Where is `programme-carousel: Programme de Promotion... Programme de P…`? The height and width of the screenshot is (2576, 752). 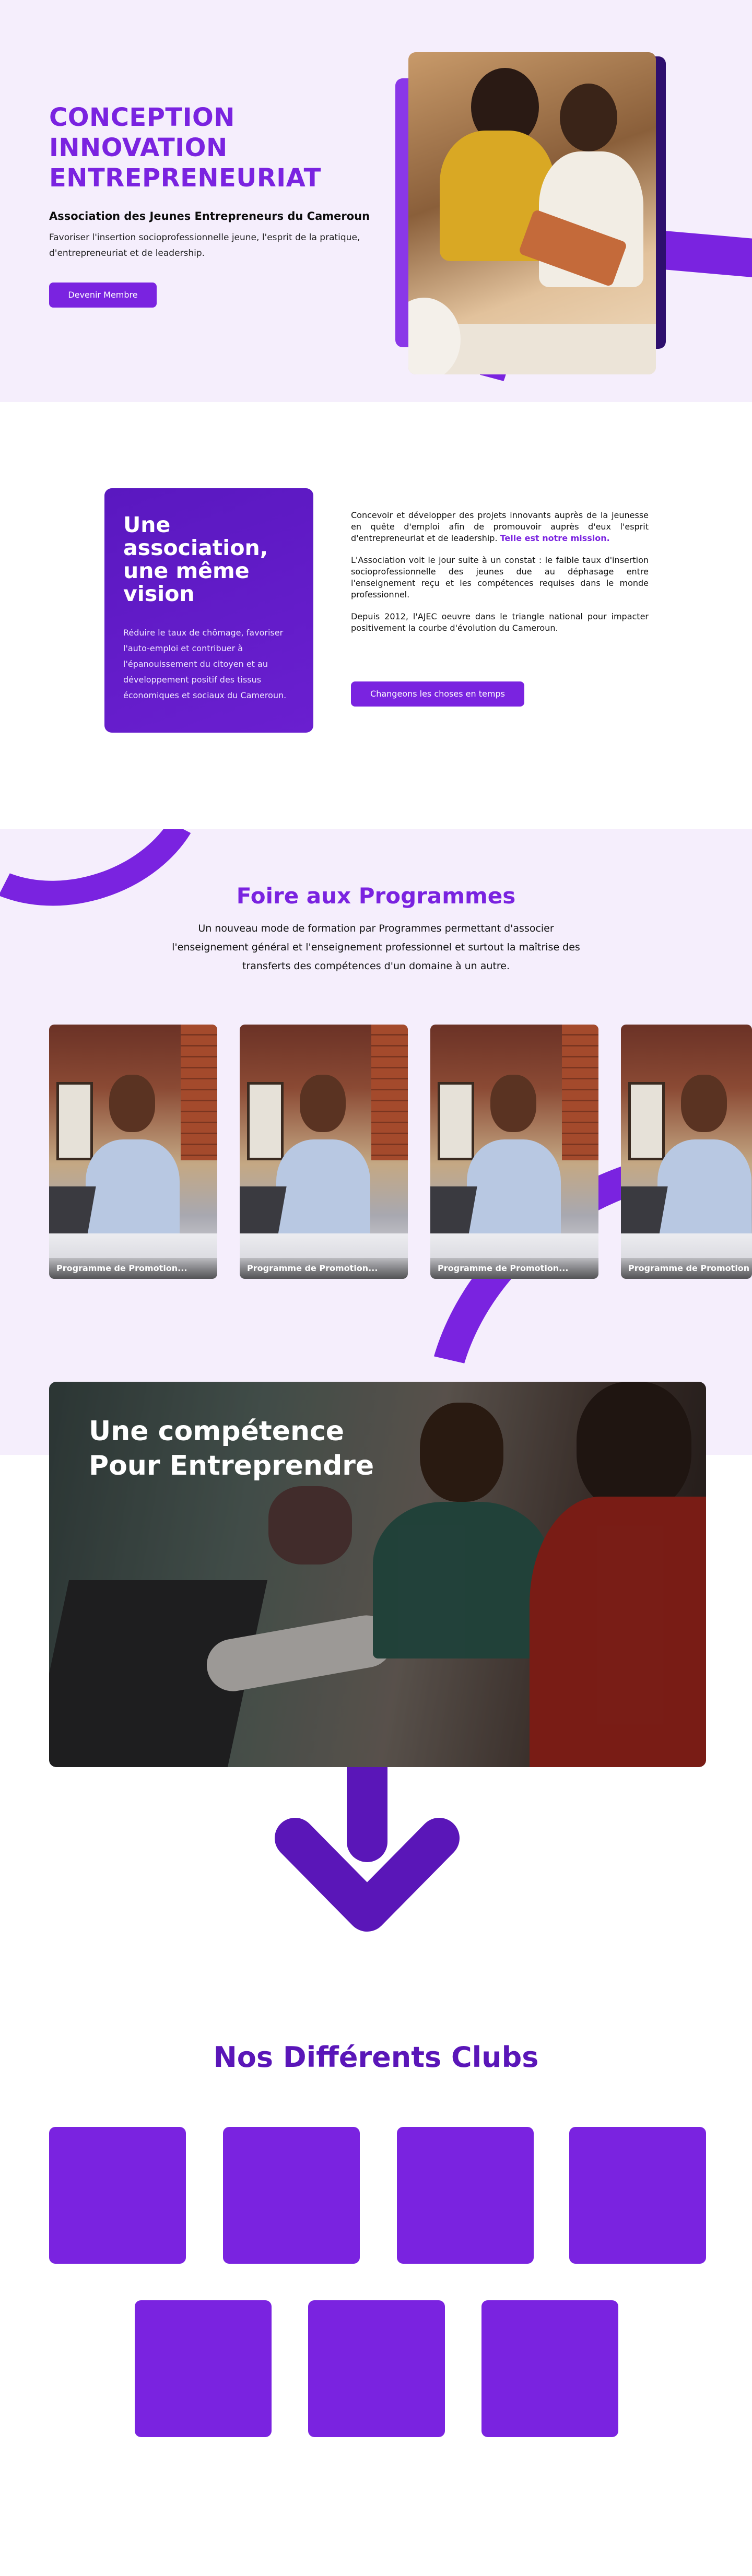 programme-carousel: Programme de Promotion... Programme de P… is located at coordinates (401, 1152).